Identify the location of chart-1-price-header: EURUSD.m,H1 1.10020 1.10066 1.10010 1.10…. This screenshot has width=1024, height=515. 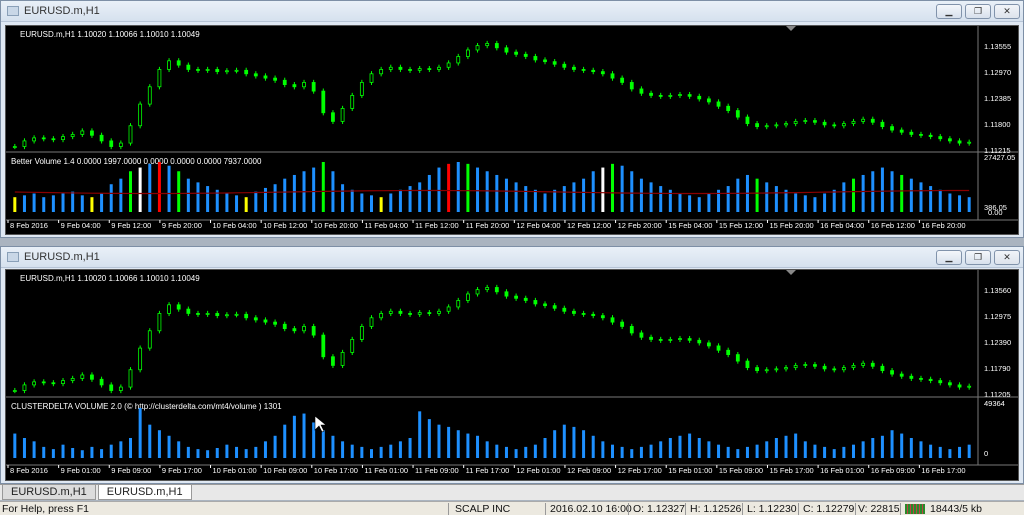
(110, 34).